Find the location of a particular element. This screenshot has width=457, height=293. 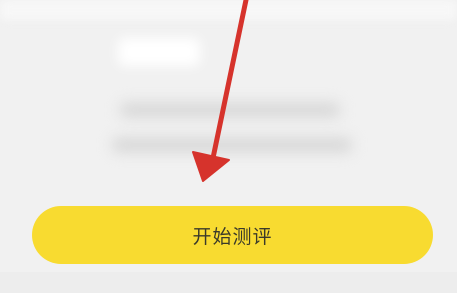

start-assessment-label: 开始测评 is located at coordinates (232, 236).